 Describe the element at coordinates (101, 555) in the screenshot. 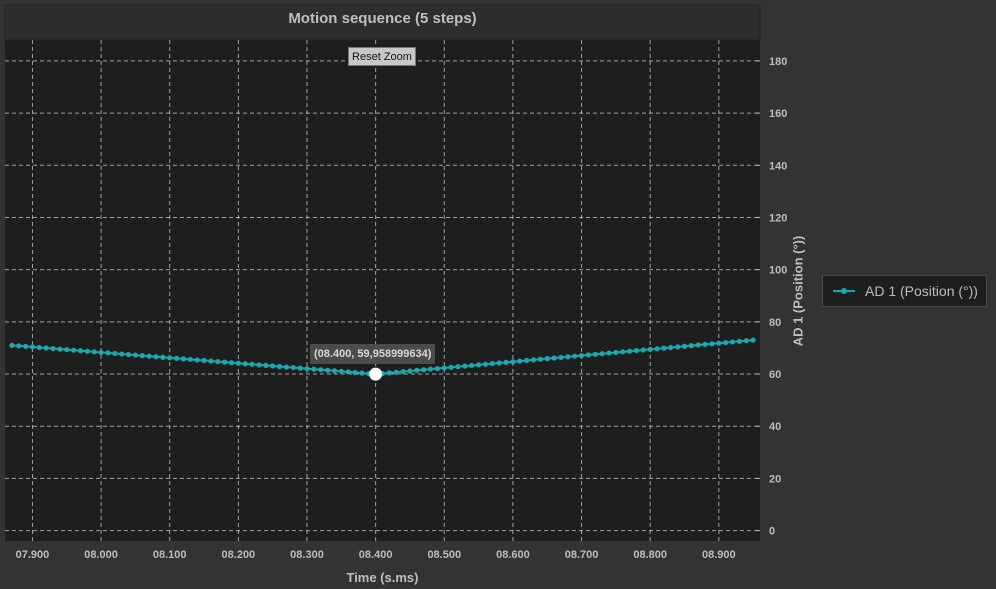

I see `x-tick-label: 08.000` at that location.